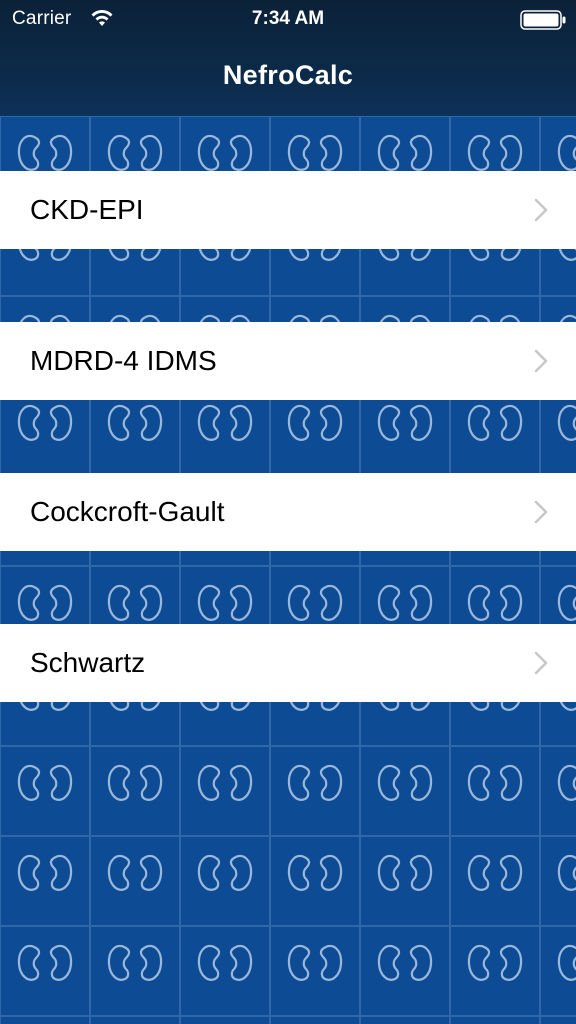 The width and height of the screenshot is (576, 1024). I want to click on status-bar: Carrier 7:34 AM, so click(288, 20).